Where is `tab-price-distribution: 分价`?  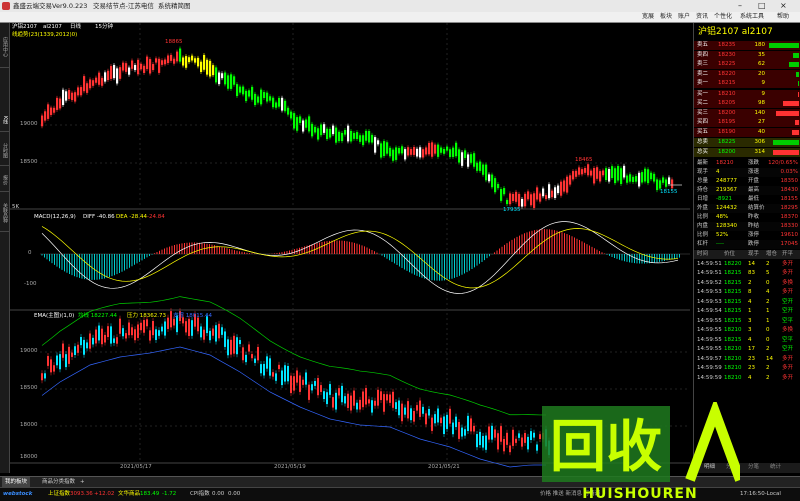
tab-price-distribution: 分价 is located at coordinates (731, 467).